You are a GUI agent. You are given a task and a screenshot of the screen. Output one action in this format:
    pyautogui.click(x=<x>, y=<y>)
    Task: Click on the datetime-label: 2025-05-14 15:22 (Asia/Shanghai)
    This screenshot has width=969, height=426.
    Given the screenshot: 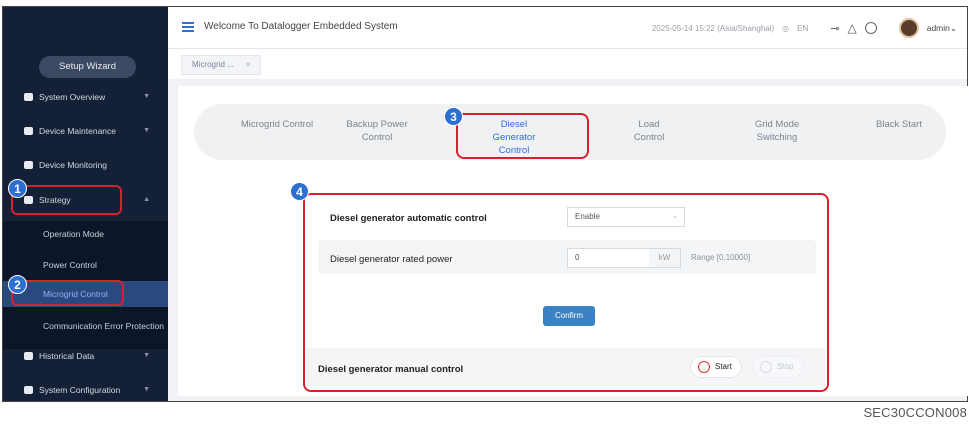 What is the action you would take?
    pyautogui.click(x=713, y=28)
    